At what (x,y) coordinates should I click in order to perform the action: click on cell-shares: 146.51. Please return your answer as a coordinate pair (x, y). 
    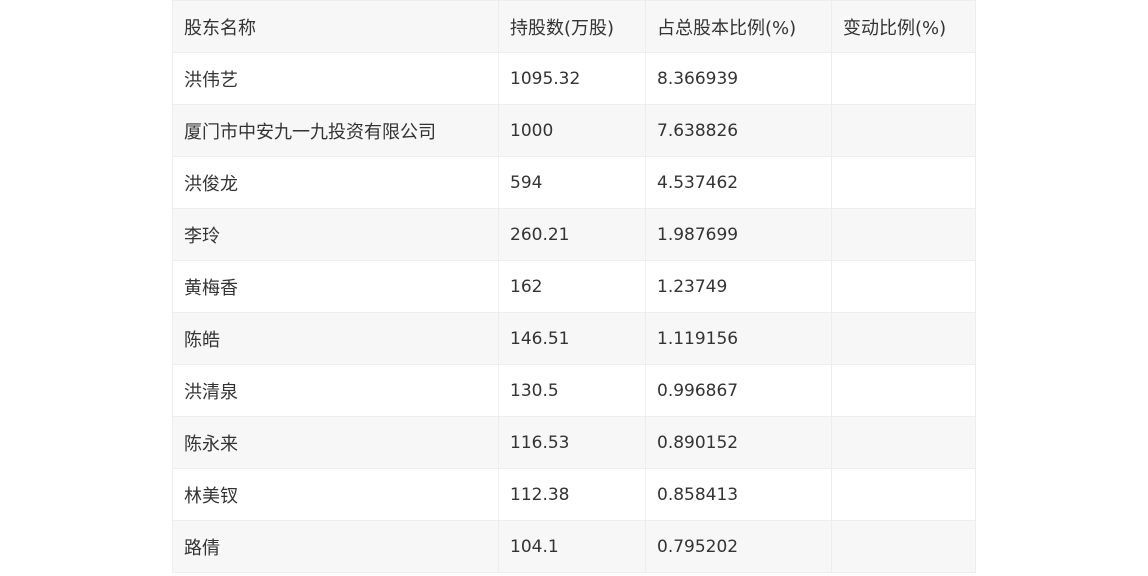
    Looking at the image, I should click on (572, 338).